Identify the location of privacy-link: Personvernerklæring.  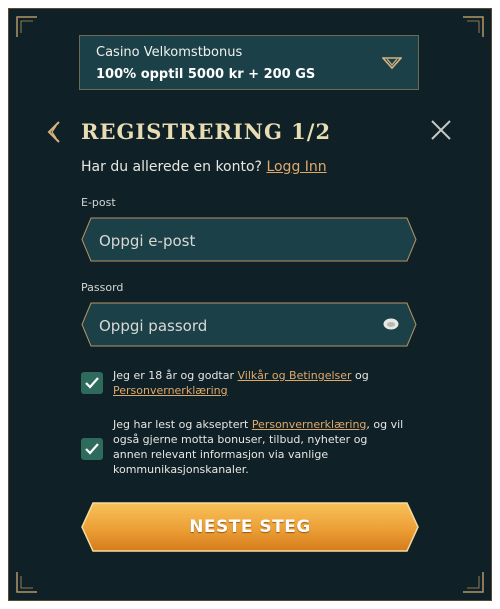
(170, 390).